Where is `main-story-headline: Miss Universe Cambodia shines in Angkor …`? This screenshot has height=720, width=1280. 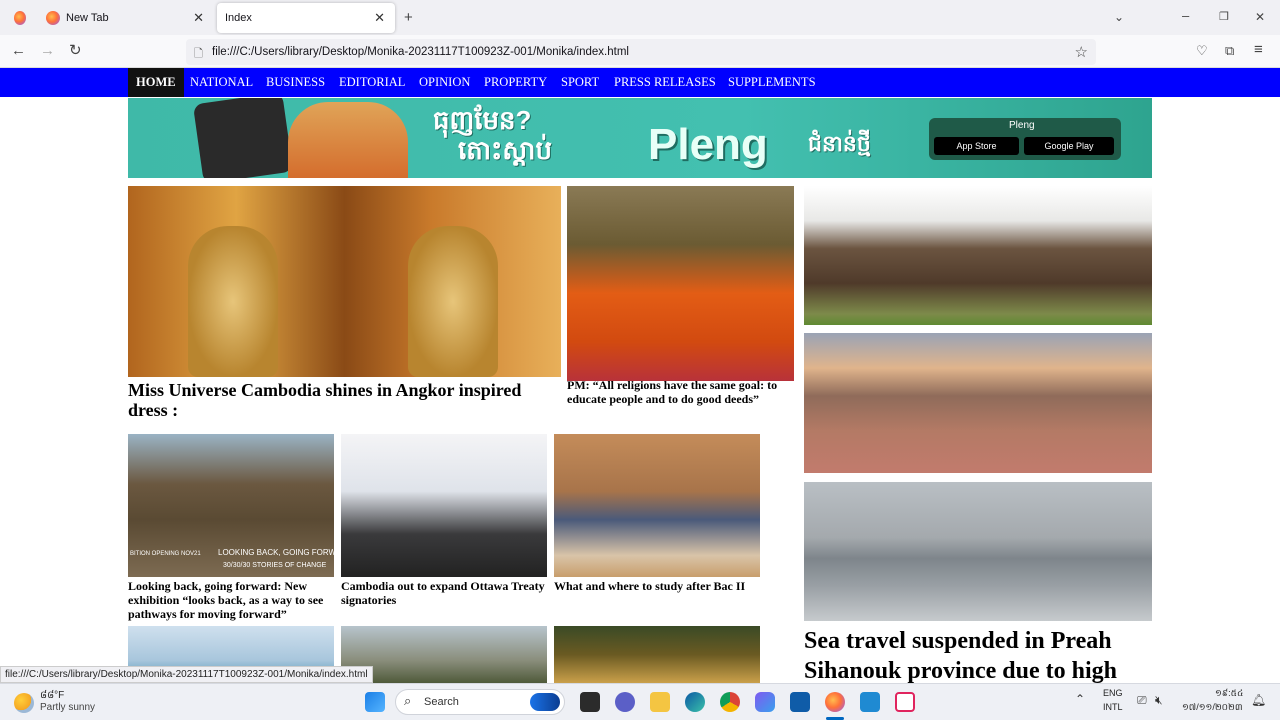 main-story-headline: Miss Universe Cambodia shines in Angkor … is located at coordinates (344, 400).